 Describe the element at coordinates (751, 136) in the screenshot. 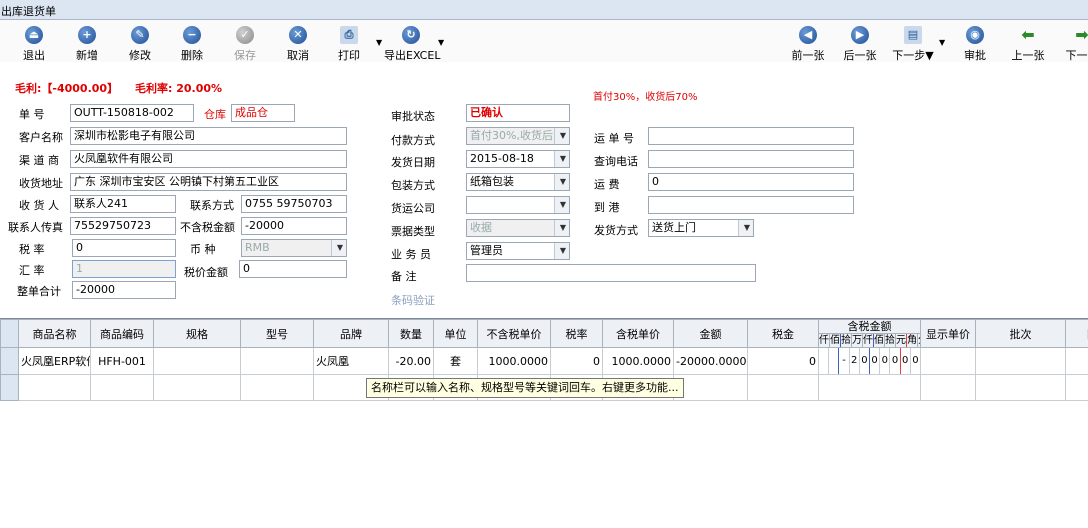

I see `waybill-field` at that location.